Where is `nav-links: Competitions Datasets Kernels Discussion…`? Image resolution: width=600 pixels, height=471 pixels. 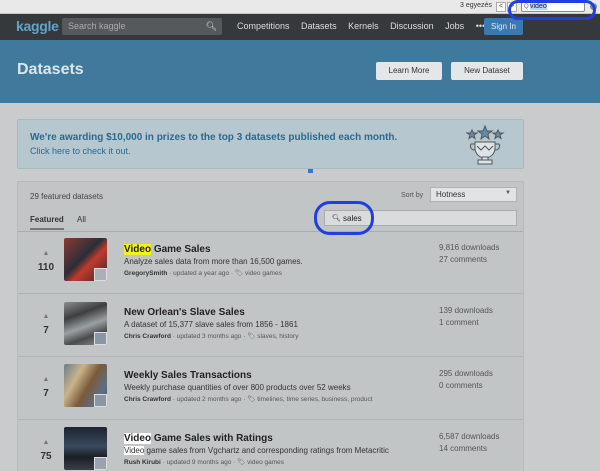 nav-links: Competitions Datasets Kernels Discussion… is located at coordinates (365, 26).